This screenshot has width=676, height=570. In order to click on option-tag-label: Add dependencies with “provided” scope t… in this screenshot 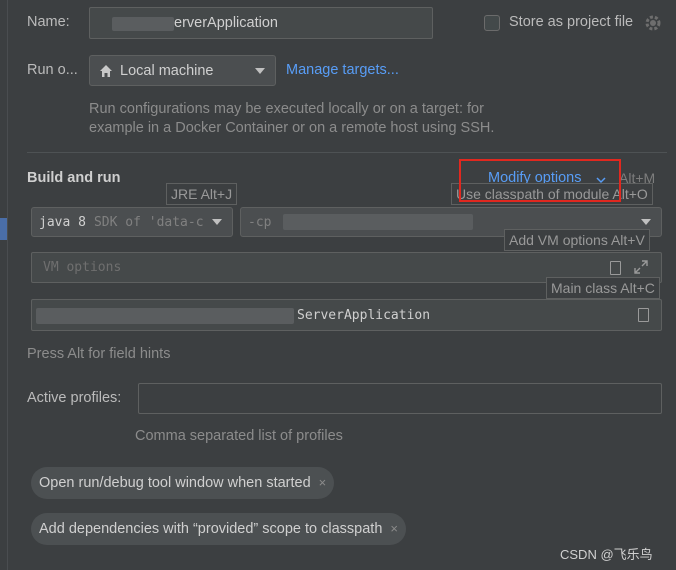, I will do `click(211, 529)`.